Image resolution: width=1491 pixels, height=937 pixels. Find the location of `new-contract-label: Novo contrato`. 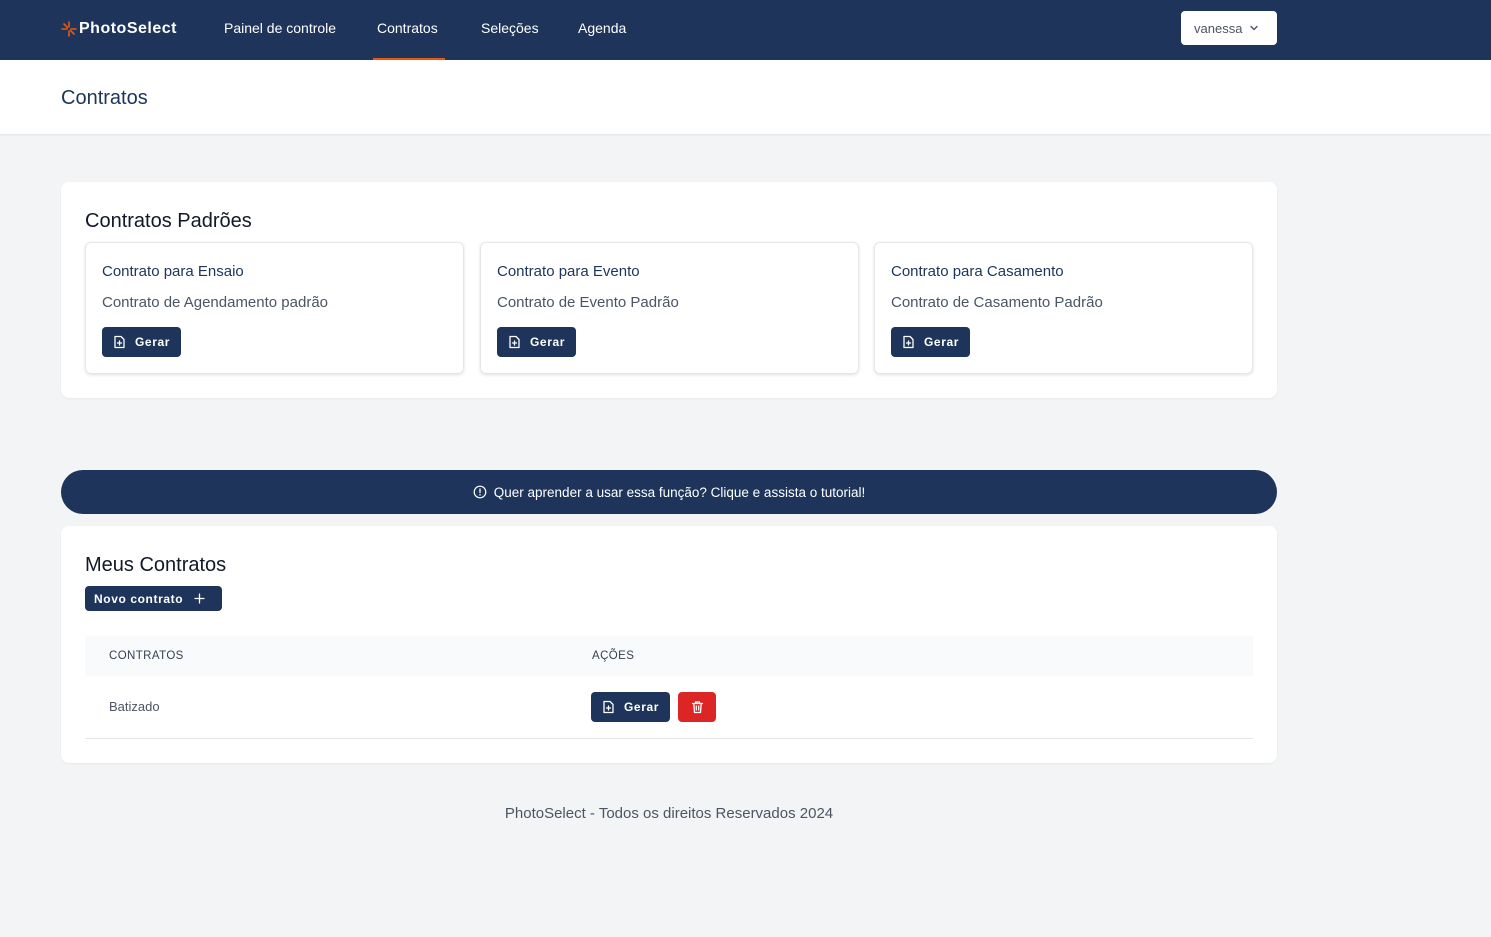

new-contract-label: Novo contrato is located at coordinates (139, 598).